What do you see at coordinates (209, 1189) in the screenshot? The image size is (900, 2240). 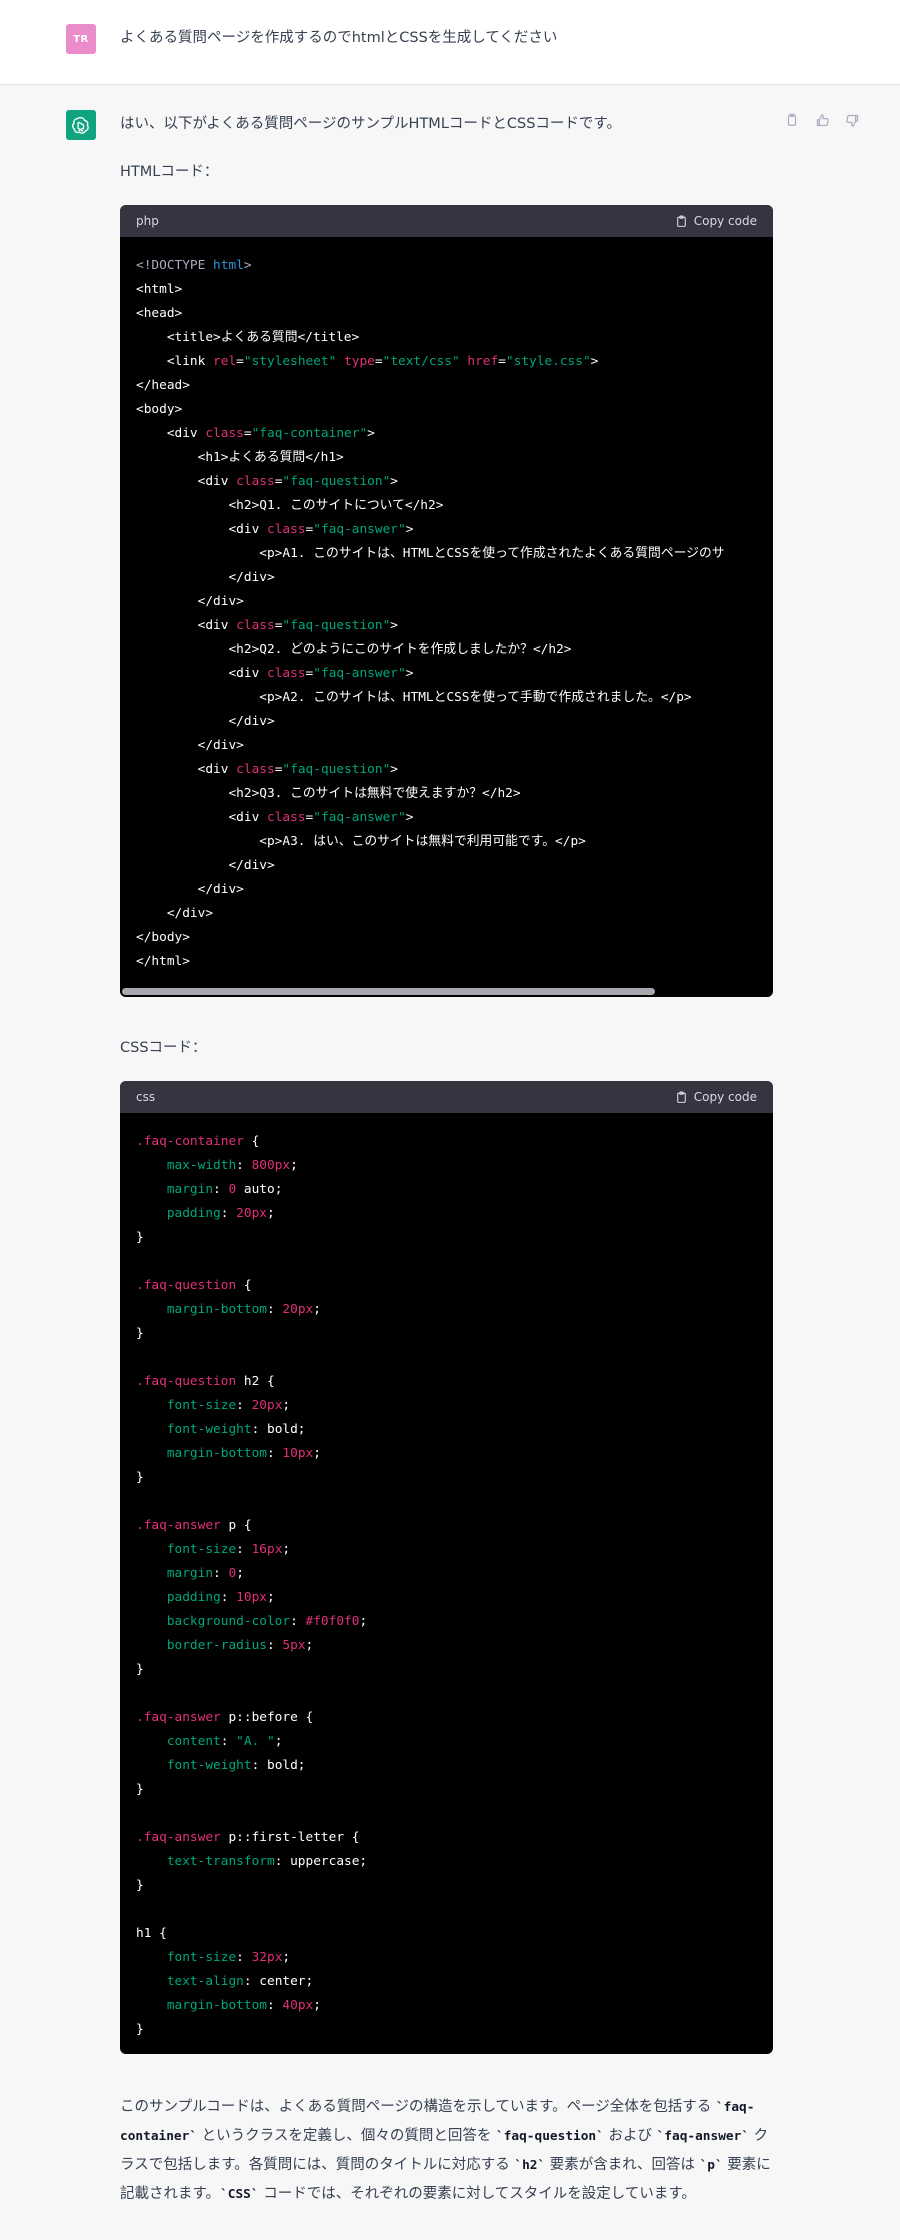 I see `code-line: margin: 0 auto;` at bounding box center [209, 1189].